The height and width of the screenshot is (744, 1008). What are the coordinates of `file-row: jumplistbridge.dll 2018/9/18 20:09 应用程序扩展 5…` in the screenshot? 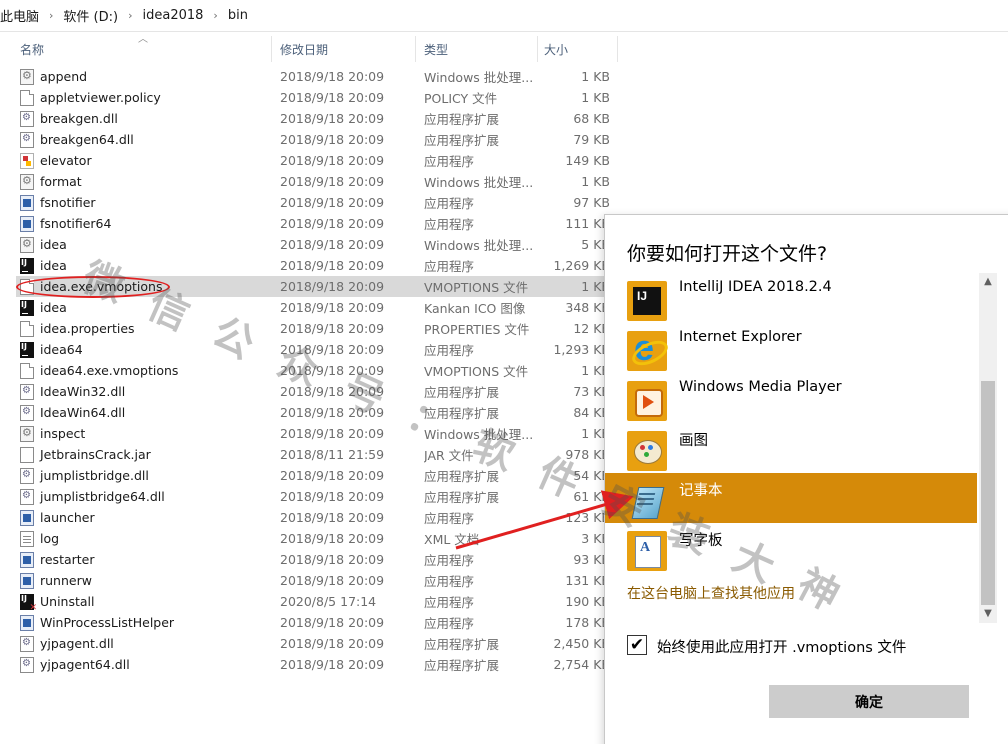 It's located at (316, 475).